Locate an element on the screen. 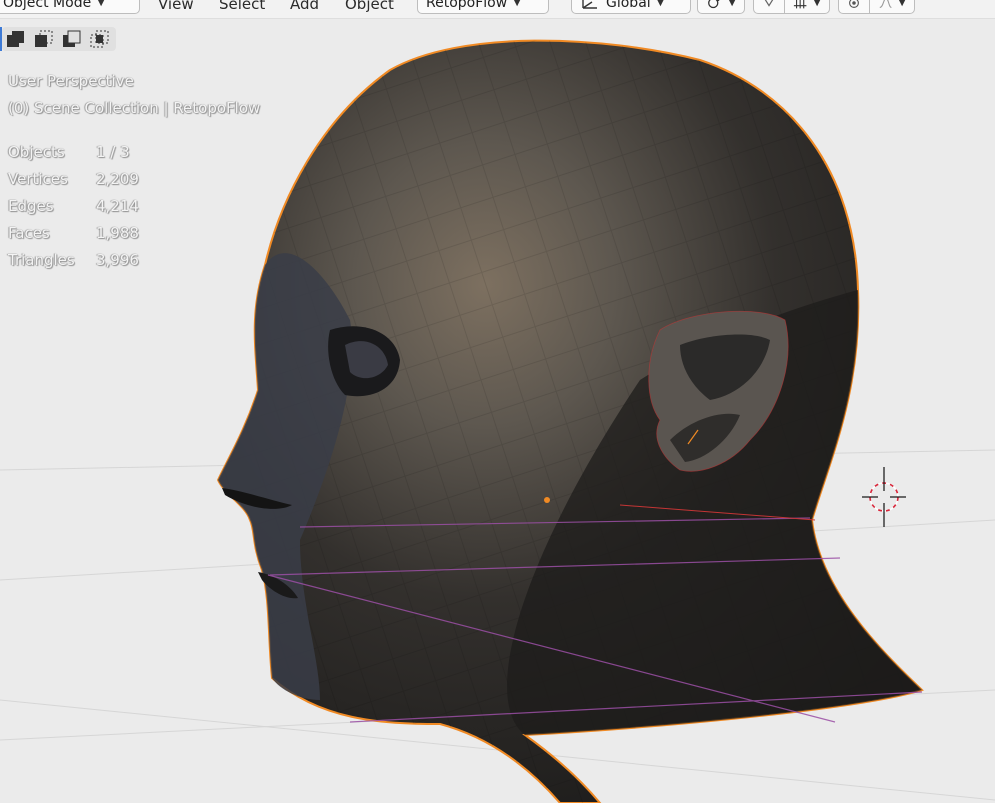 Image resolution: width=995 pixels, height=803 pixels. menu-select: Select is located at coordinates (242, 6).